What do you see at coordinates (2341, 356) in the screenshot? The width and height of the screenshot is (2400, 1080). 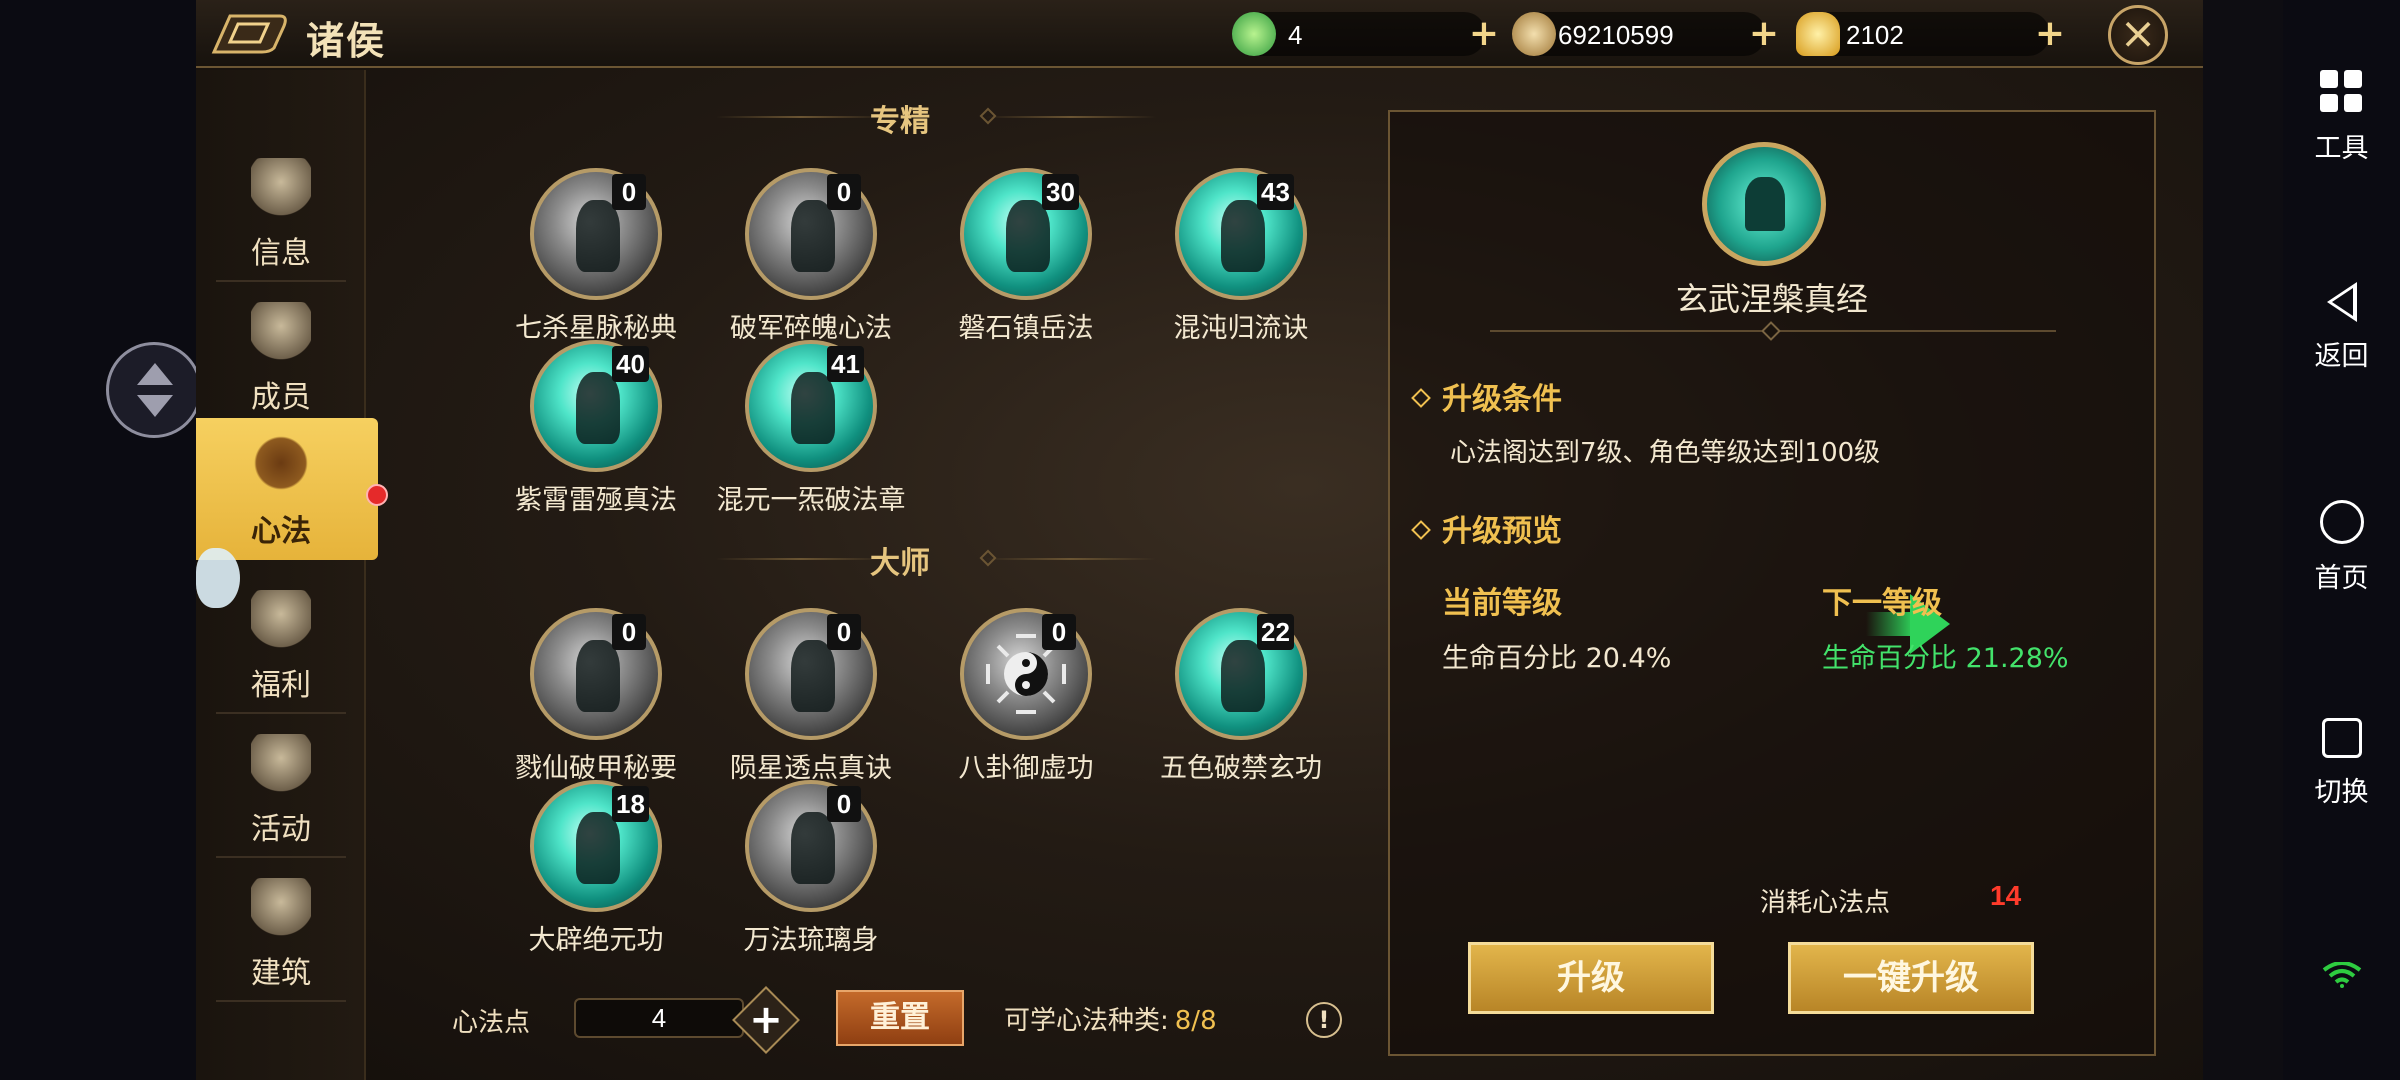 I see `back-label: 返回` at bounding box center [2341, 356].